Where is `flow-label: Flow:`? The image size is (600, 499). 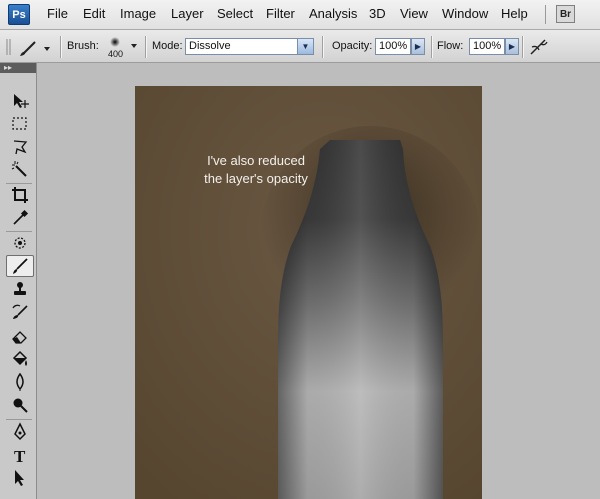
flow-label: Flow: is located at coordinates (450, 46).